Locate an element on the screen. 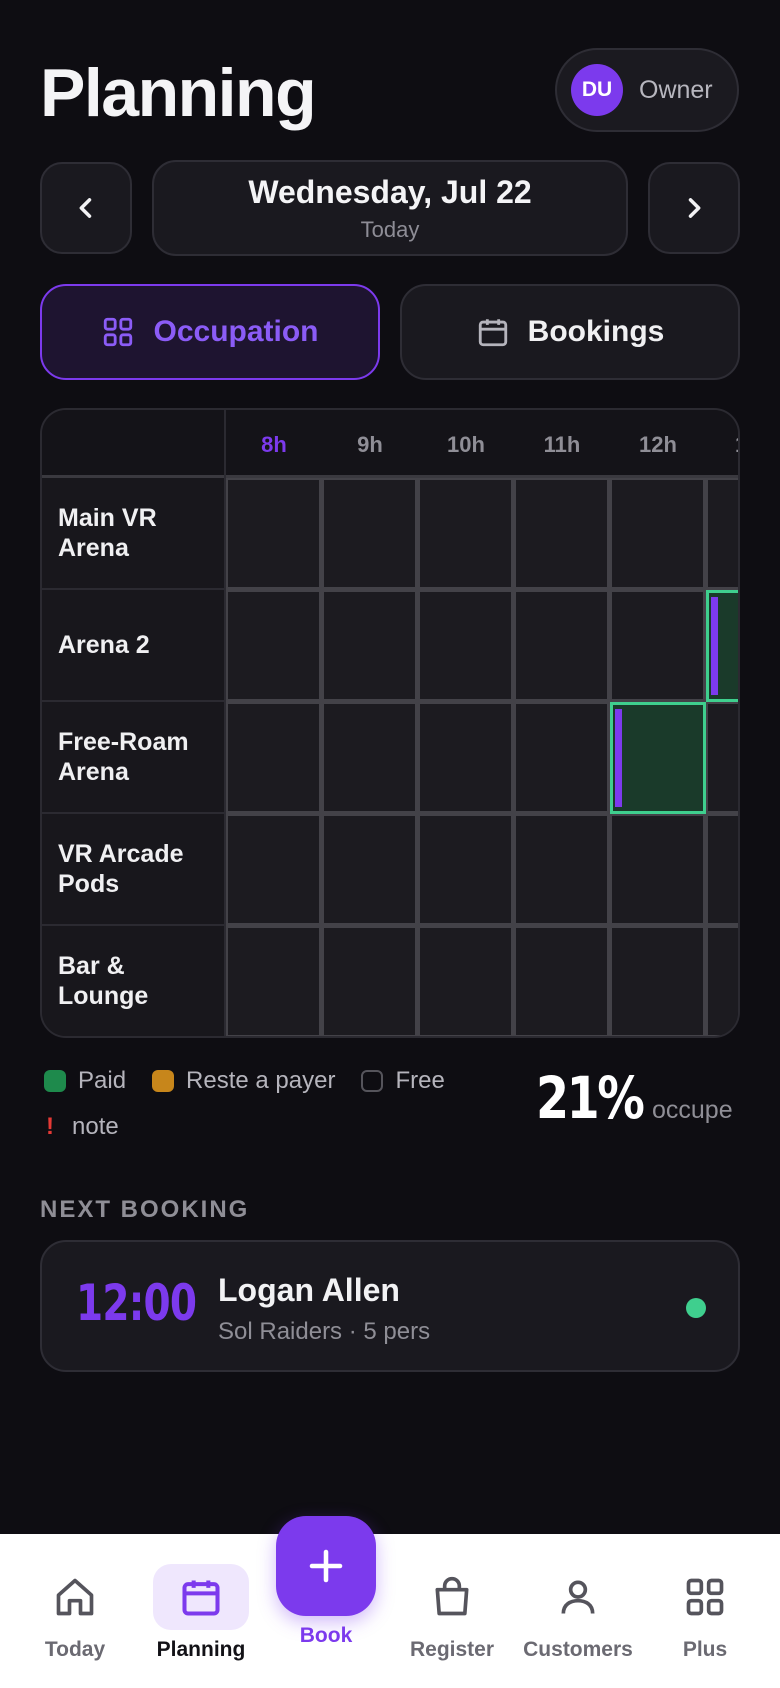 The width and height of the screenshot is (780, 1688). legend-free: Free is located at coordinates (403, 1081).